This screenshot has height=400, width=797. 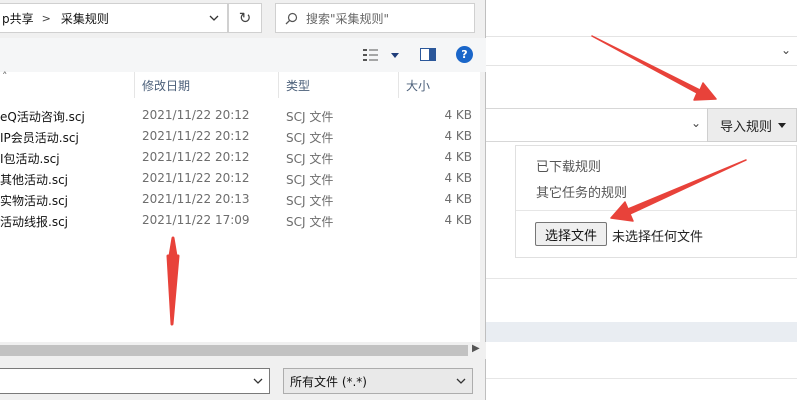 I want to click on column-header-type: 类型, so click(x=336, y=85).